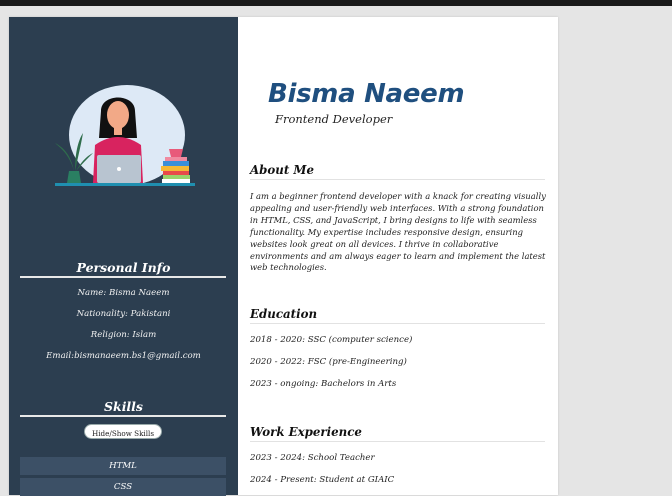 The image size is (672, 496). What do you see at coordinates (123, 416) in the screenshot?
I see `skills-divider` at bounding box center [123, 416].